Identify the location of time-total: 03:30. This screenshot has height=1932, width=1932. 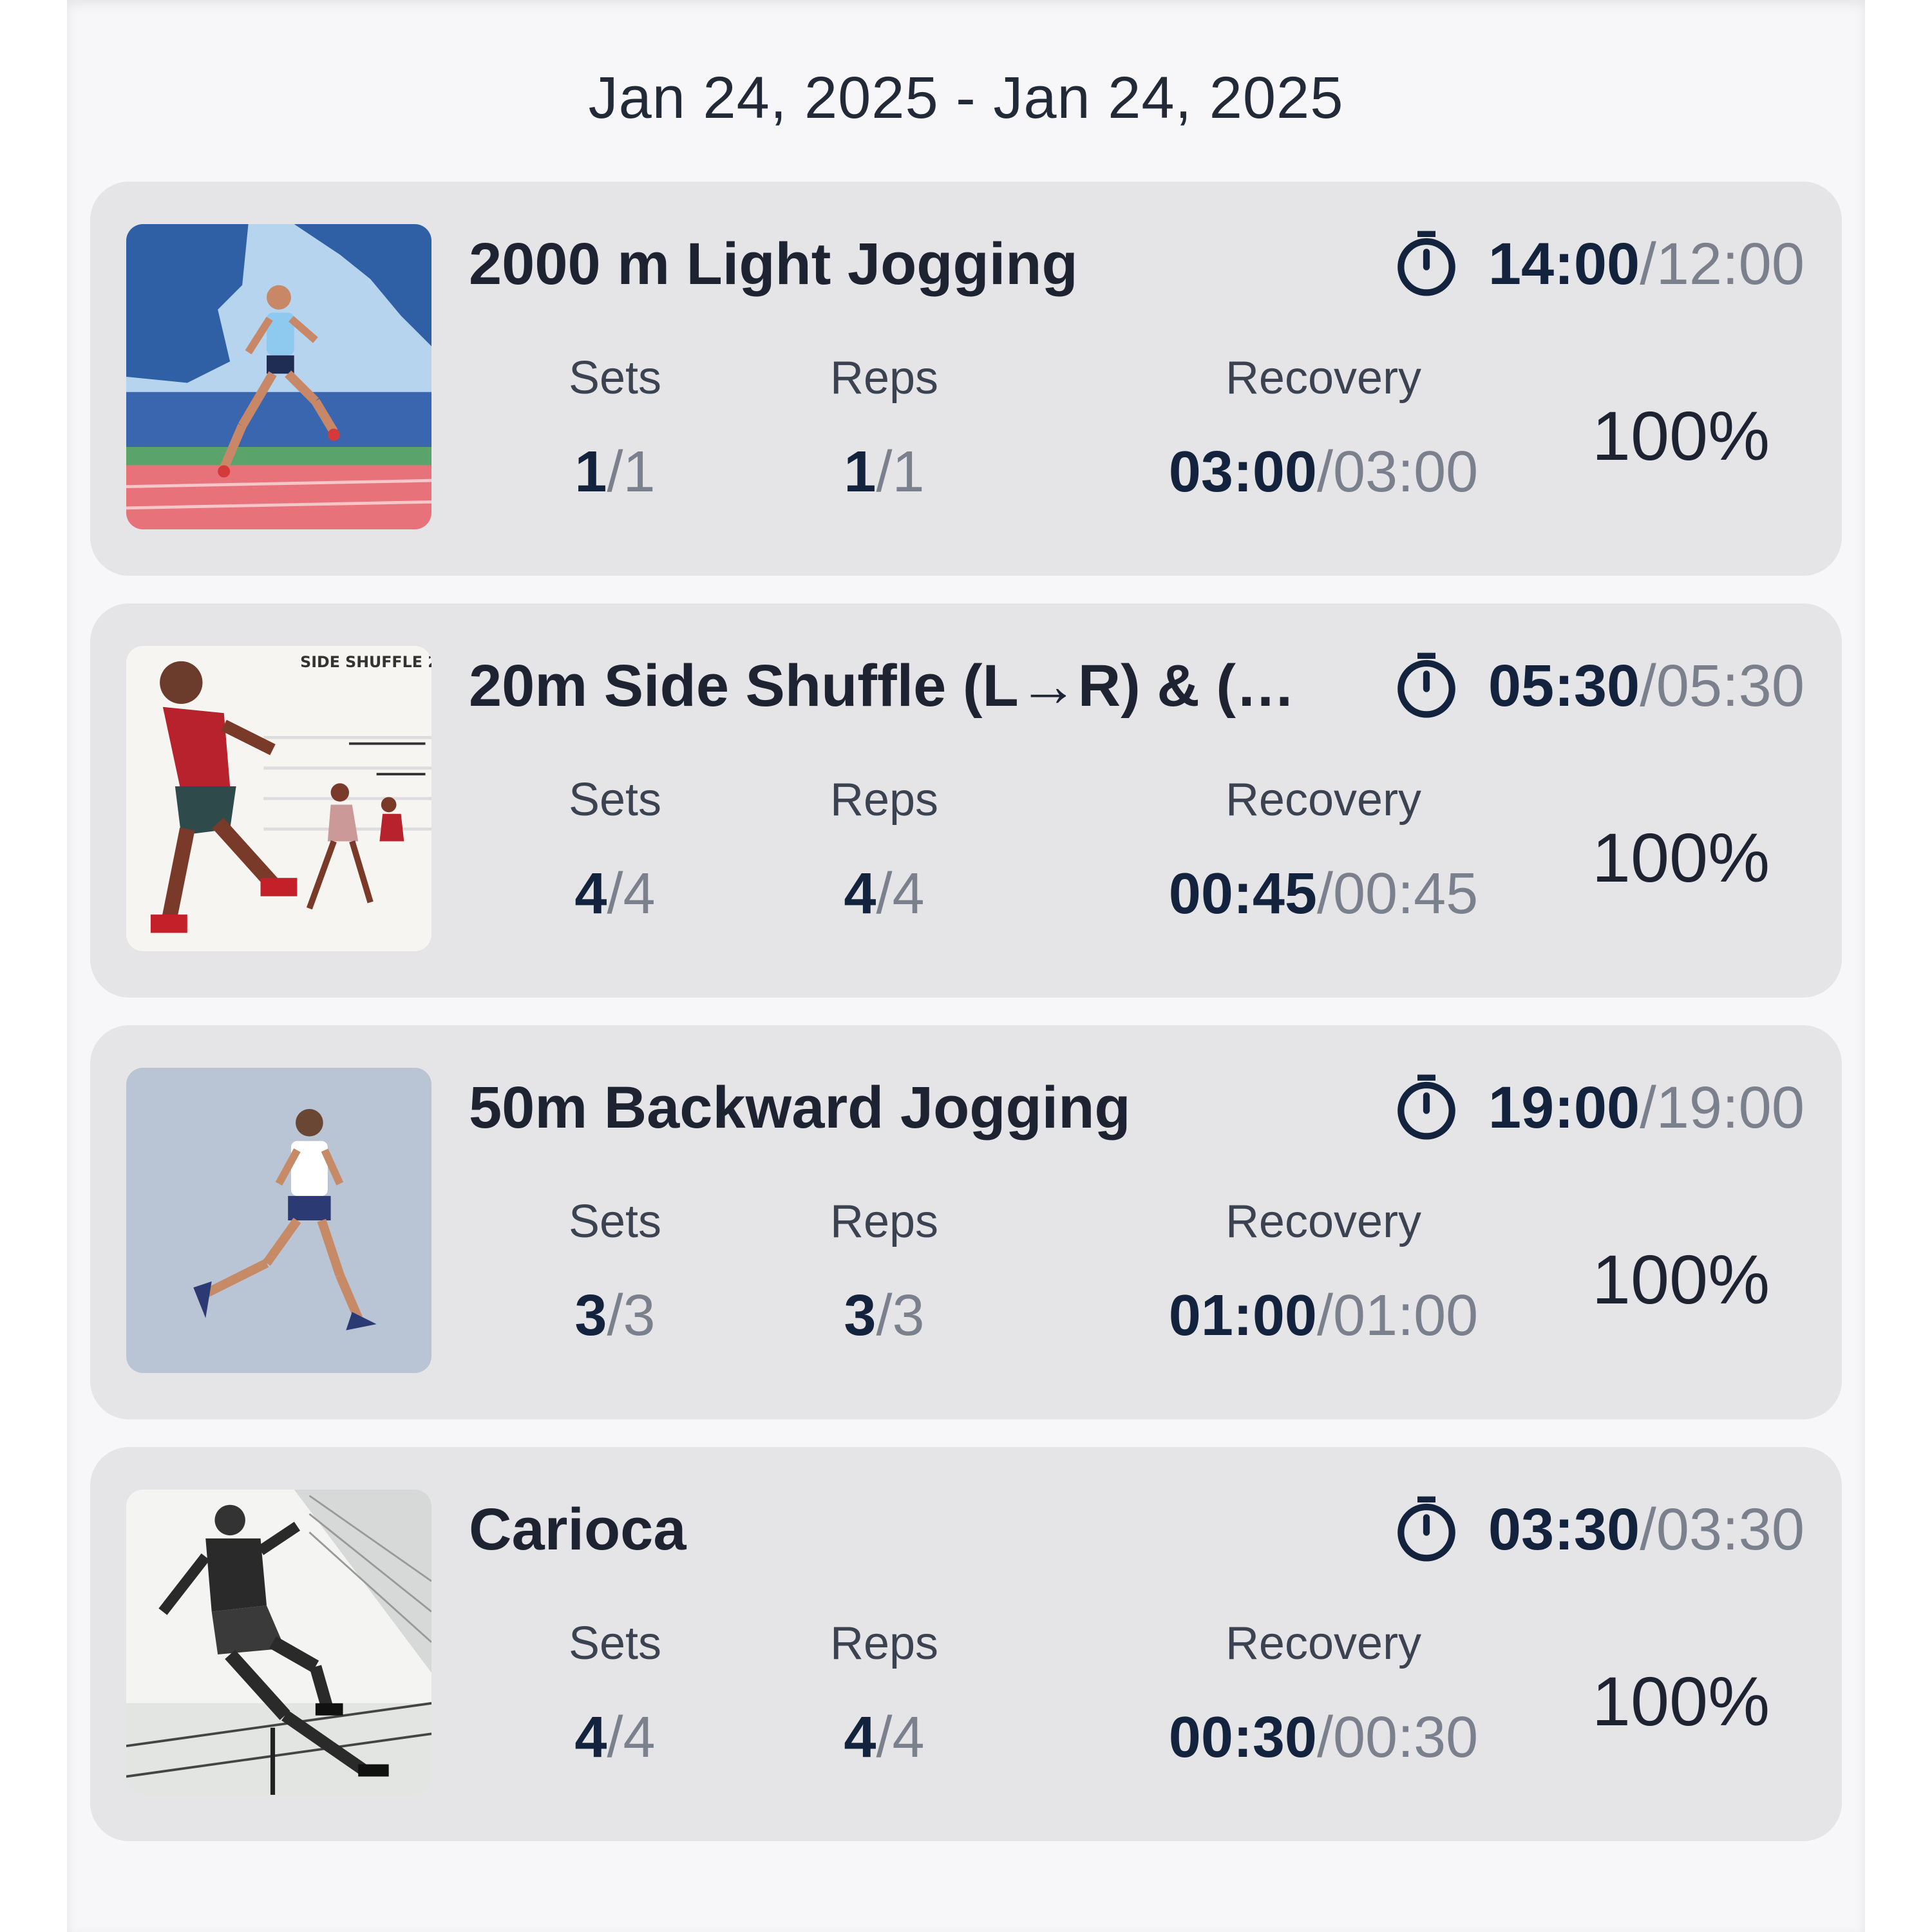
(1730, 1529).